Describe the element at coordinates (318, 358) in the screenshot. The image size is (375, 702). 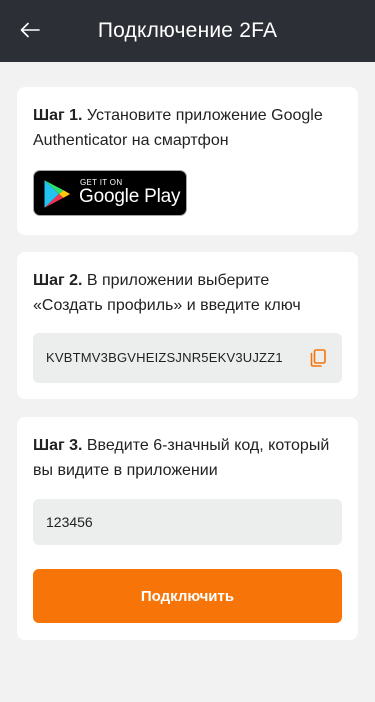
I see `copy-icon` at that location.